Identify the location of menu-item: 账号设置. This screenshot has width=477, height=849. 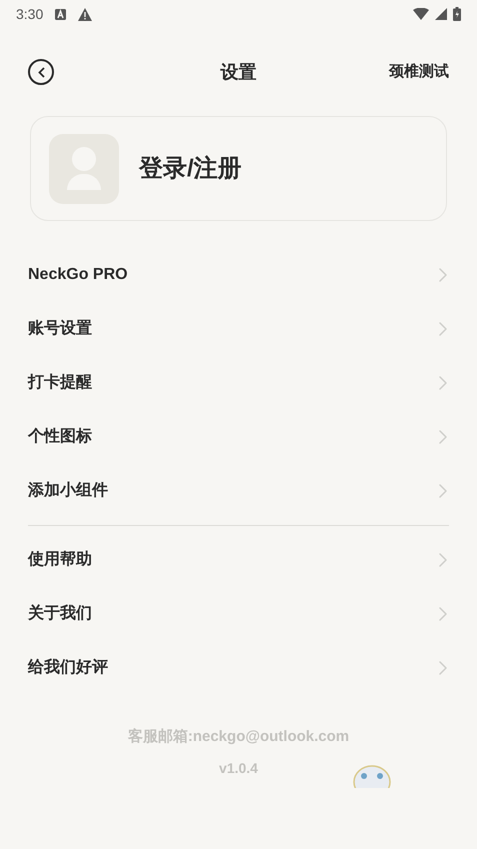
(238, 329).